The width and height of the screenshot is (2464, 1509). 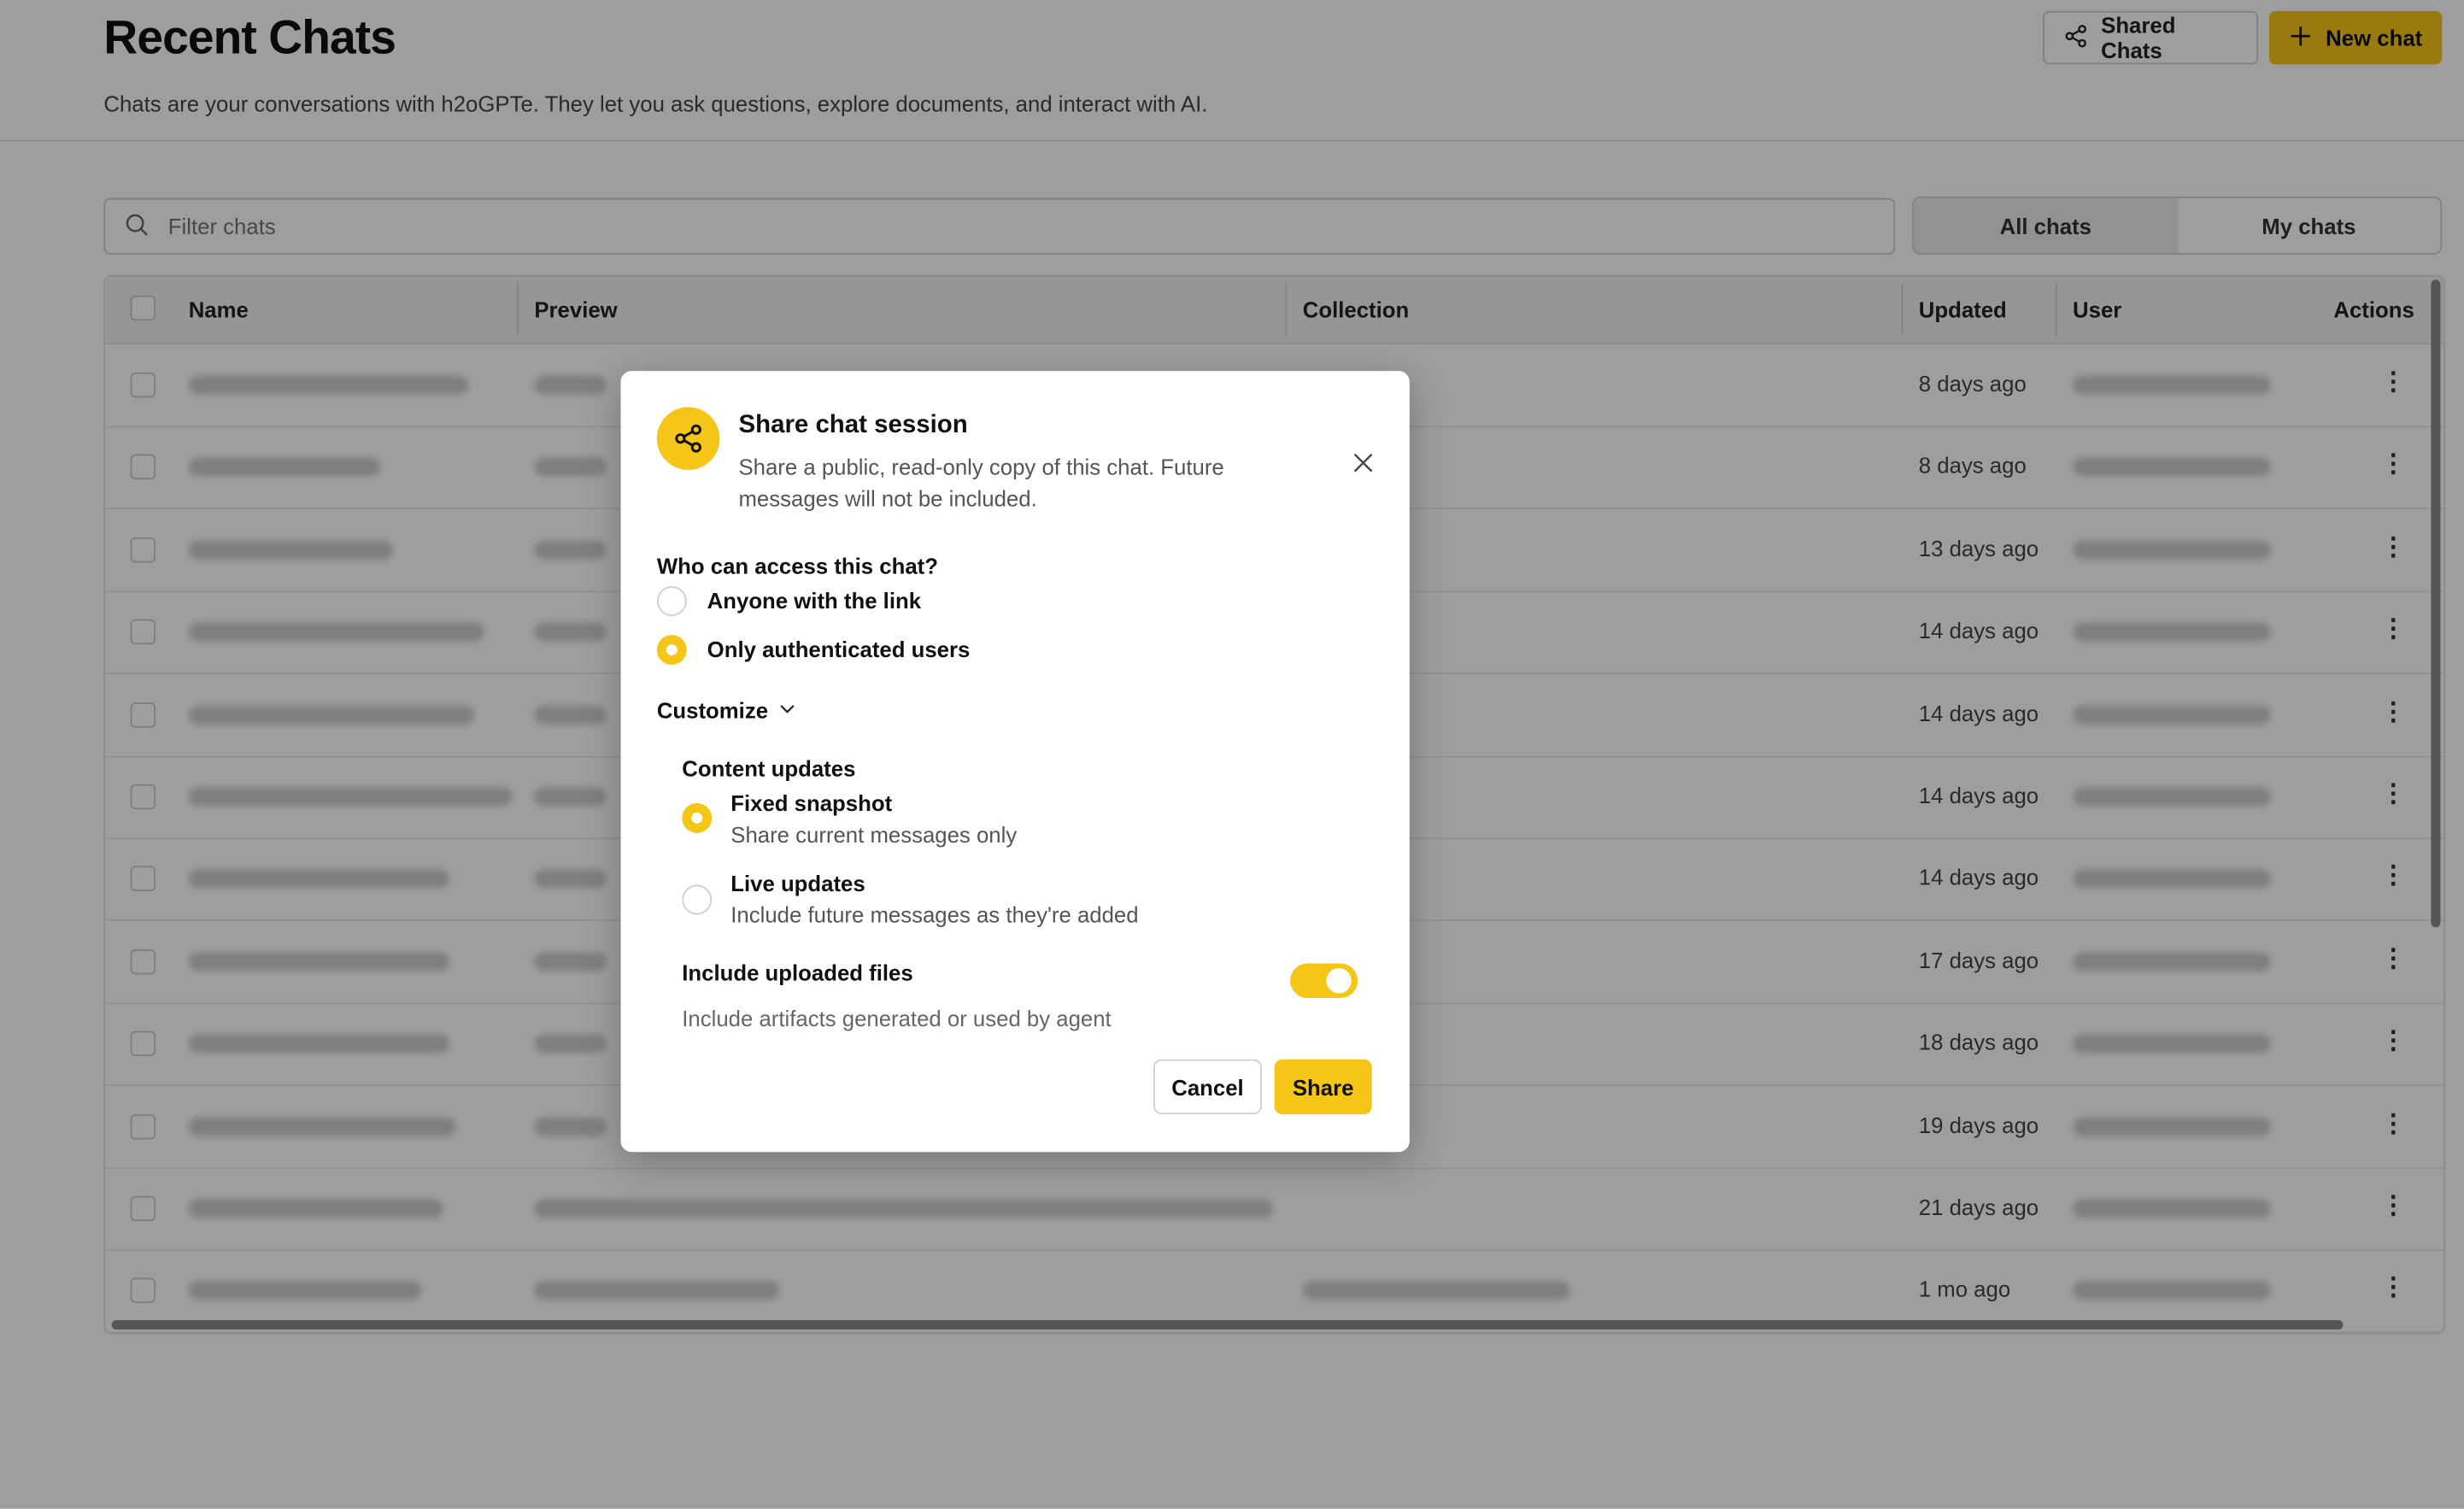 What do you see at coordinates (797, 565) in the screenshot?
I see `access-question: Who can access this chat?` at bounding box center [797, 565].